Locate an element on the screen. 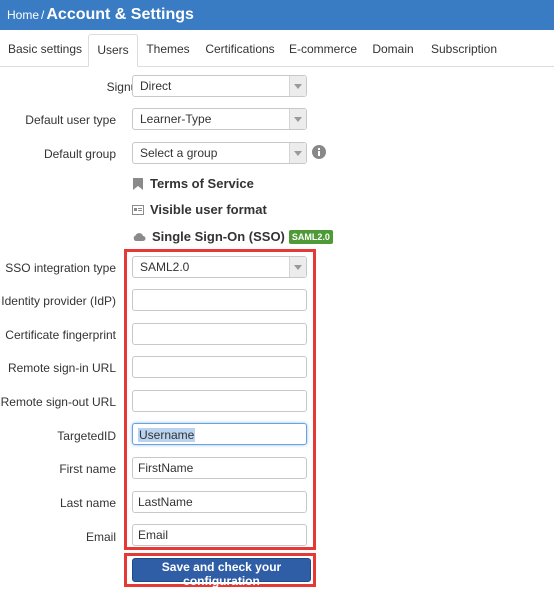  last-name-label: Last name is located at coordinates (87, 503).